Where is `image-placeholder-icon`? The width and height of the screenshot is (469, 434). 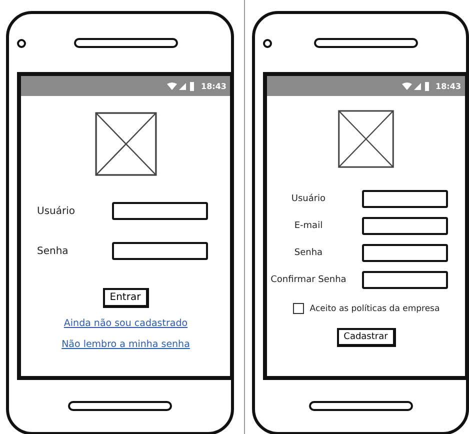 image-placeholder-icon is located at coordinates (125, 144).